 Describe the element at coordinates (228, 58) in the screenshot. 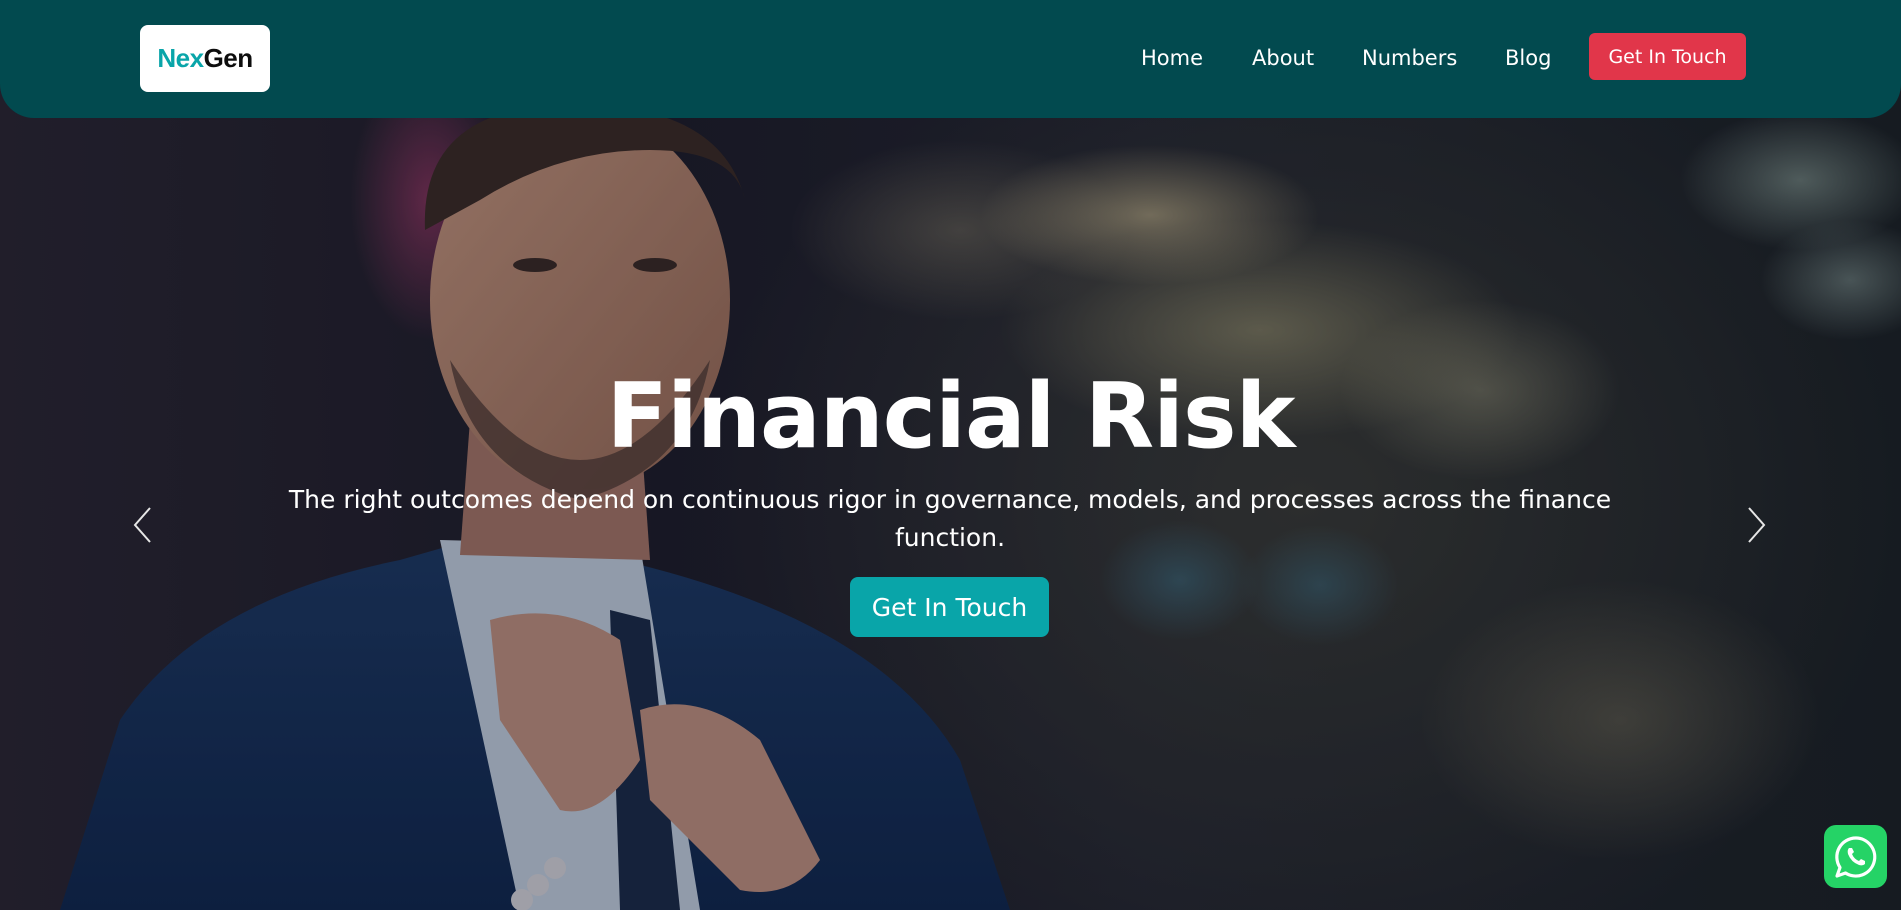

I see `logo-text-part2: Gen` at that location.